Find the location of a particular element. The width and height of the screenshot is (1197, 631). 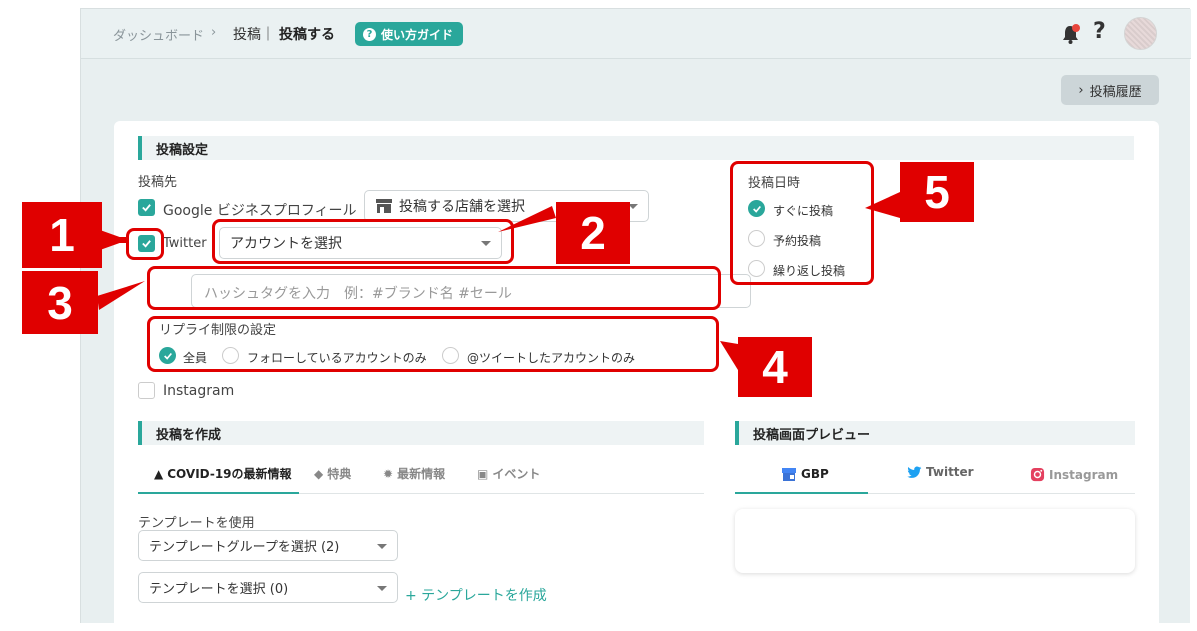

annotation-5: 5 is located at coordinates (937, 192).